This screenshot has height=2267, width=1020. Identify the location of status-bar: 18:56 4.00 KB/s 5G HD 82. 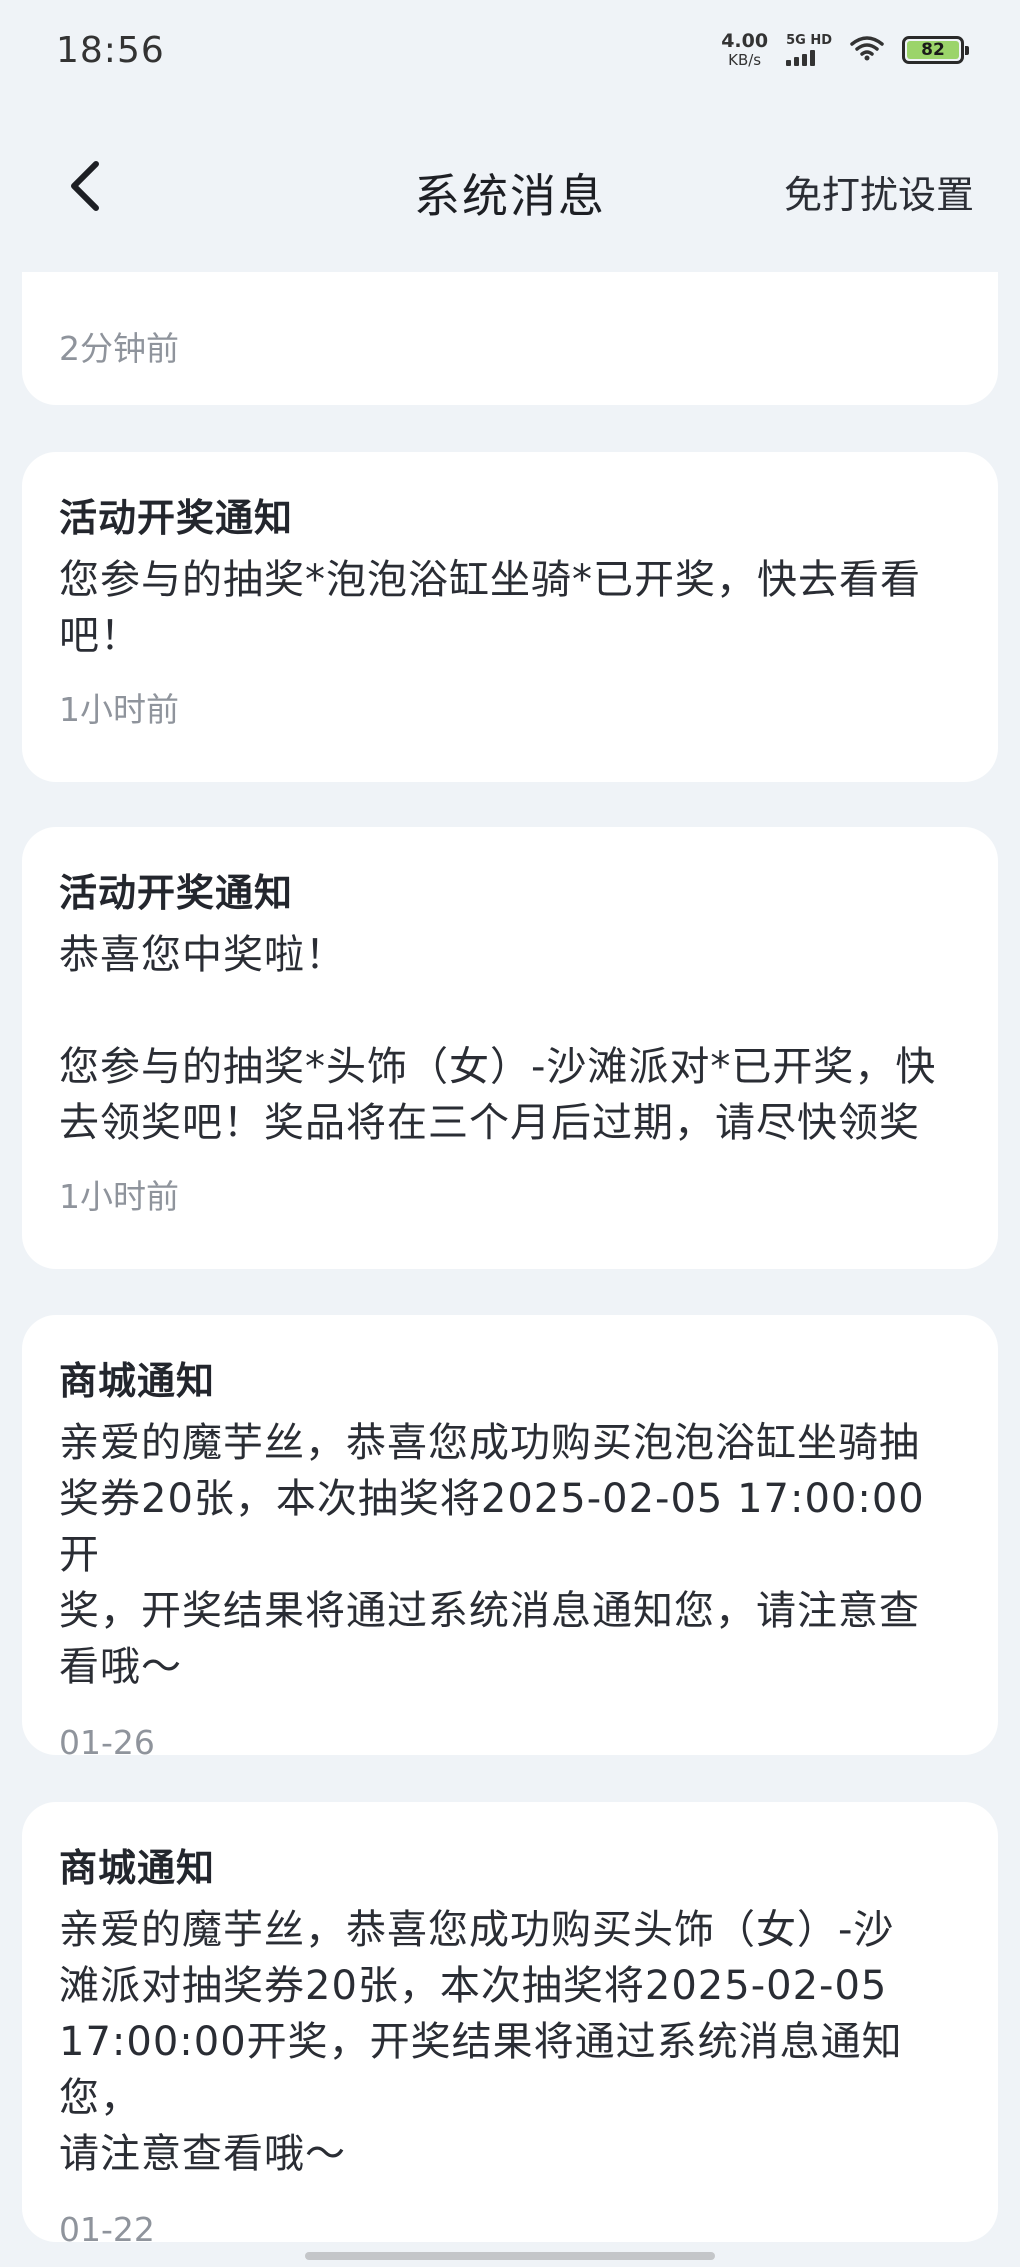
(510, 55).